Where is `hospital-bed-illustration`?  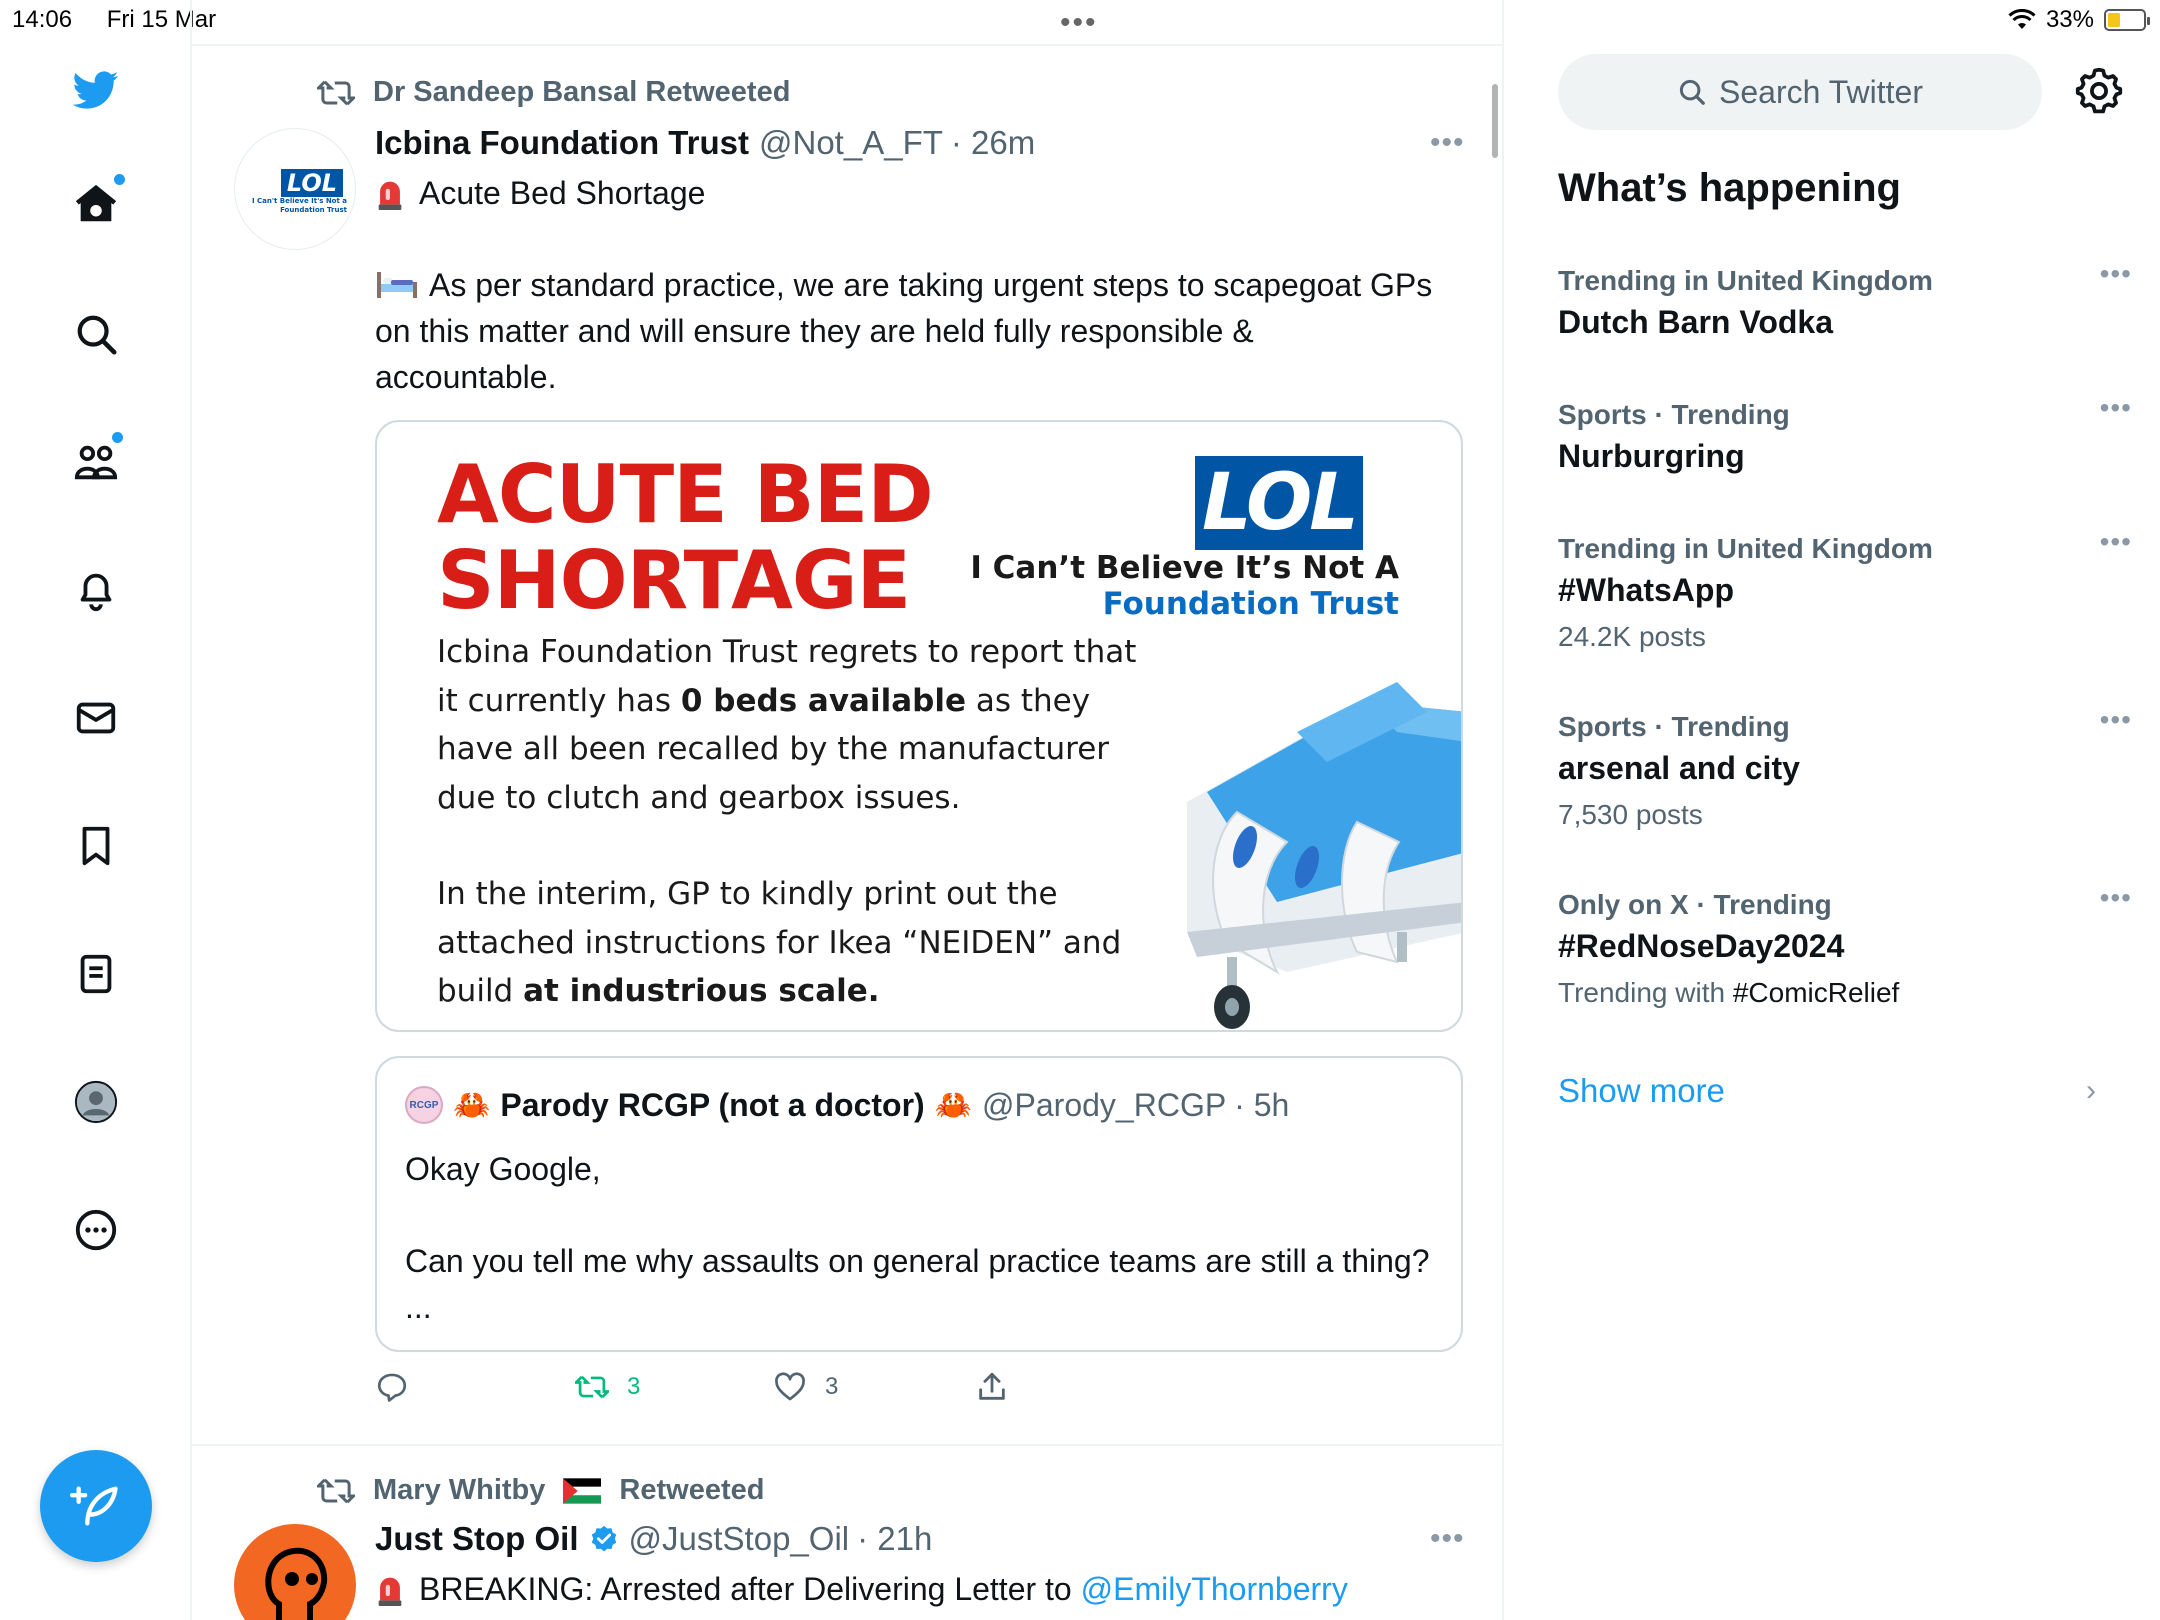 hospital-bed-illustration is located at coordinates (1324, 855).